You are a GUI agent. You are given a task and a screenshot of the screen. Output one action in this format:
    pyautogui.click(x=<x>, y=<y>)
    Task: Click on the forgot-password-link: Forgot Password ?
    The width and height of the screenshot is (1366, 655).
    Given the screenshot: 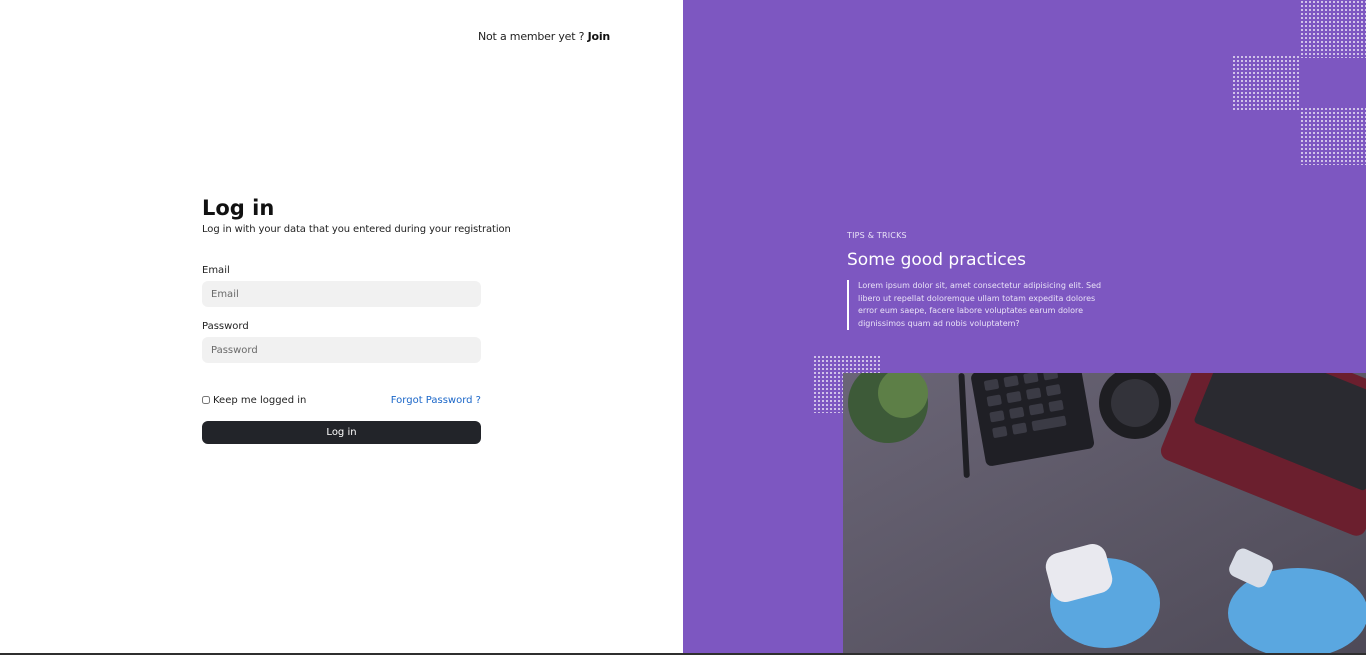 What is the action you would take?
    pyautogui.click(x=436, y=400)
    